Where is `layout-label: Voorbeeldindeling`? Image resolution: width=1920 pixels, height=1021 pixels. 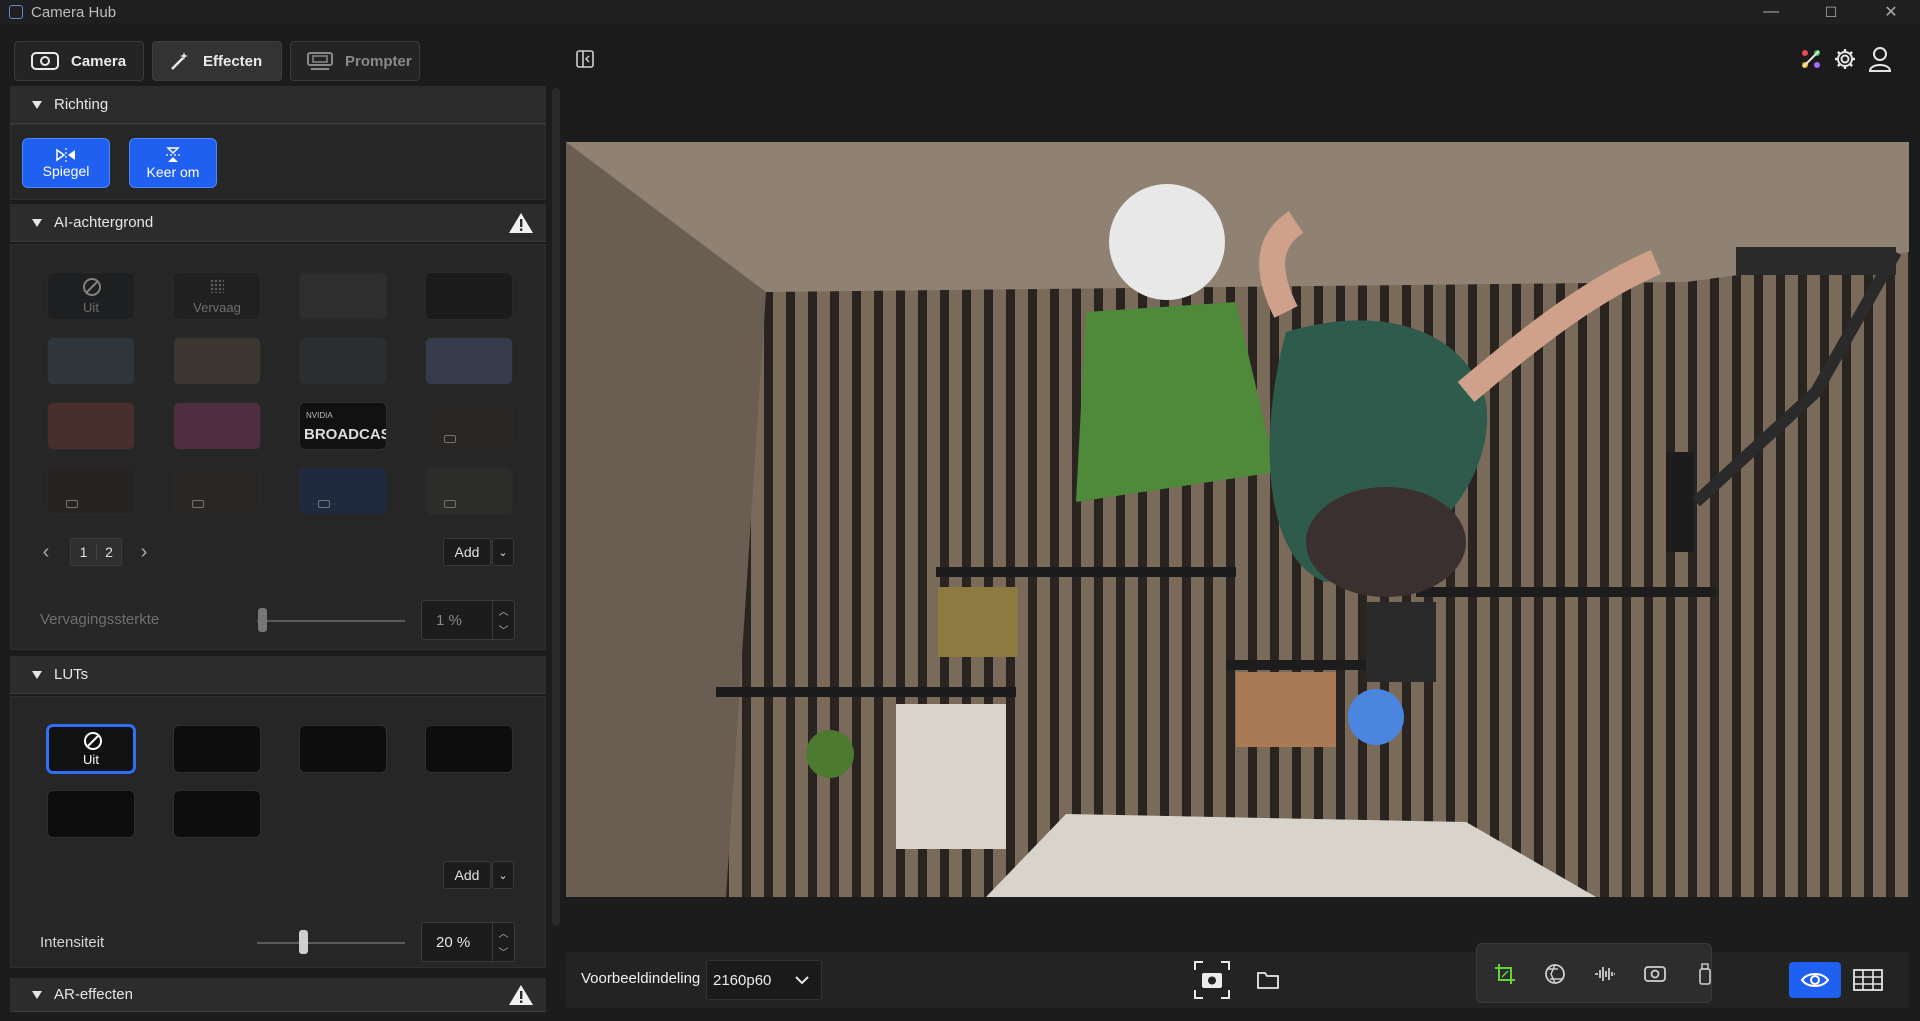 layout-label: Voorbeeldindeling is located at coordinates (641, 978).